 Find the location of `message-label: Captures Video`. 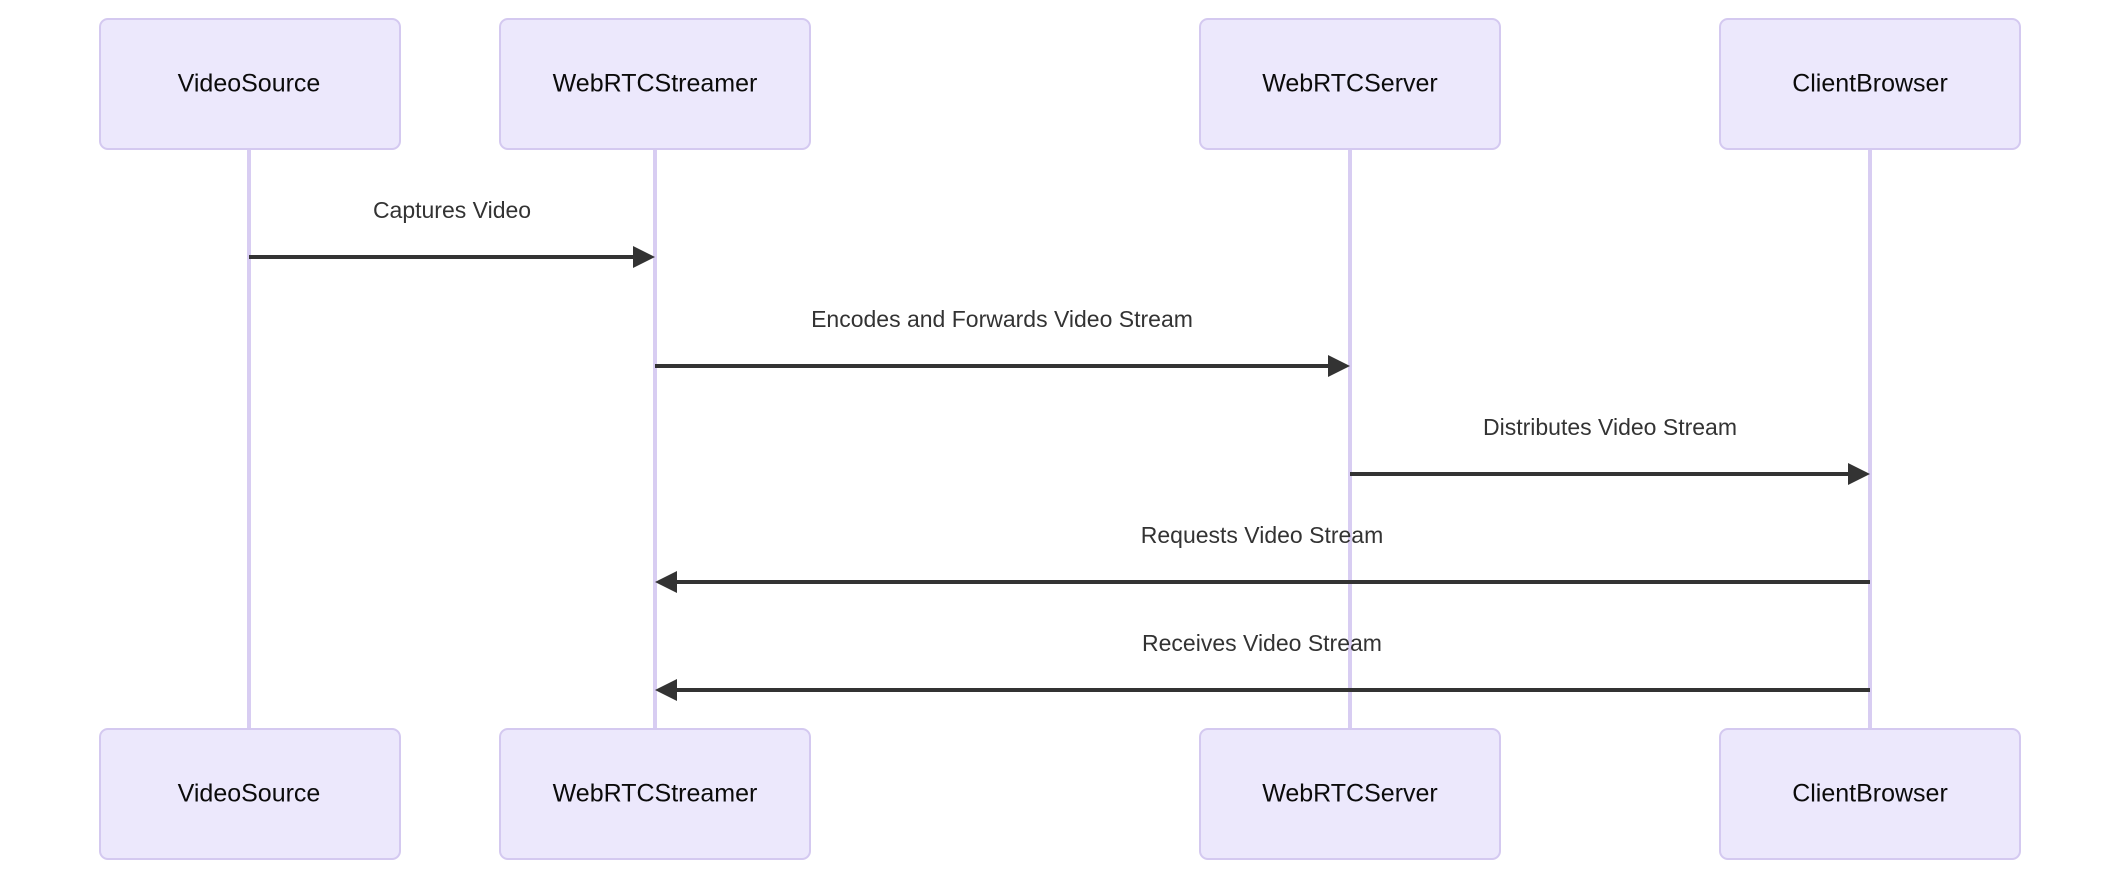

message-label: Captures Video is located at coordinates (452, 210).